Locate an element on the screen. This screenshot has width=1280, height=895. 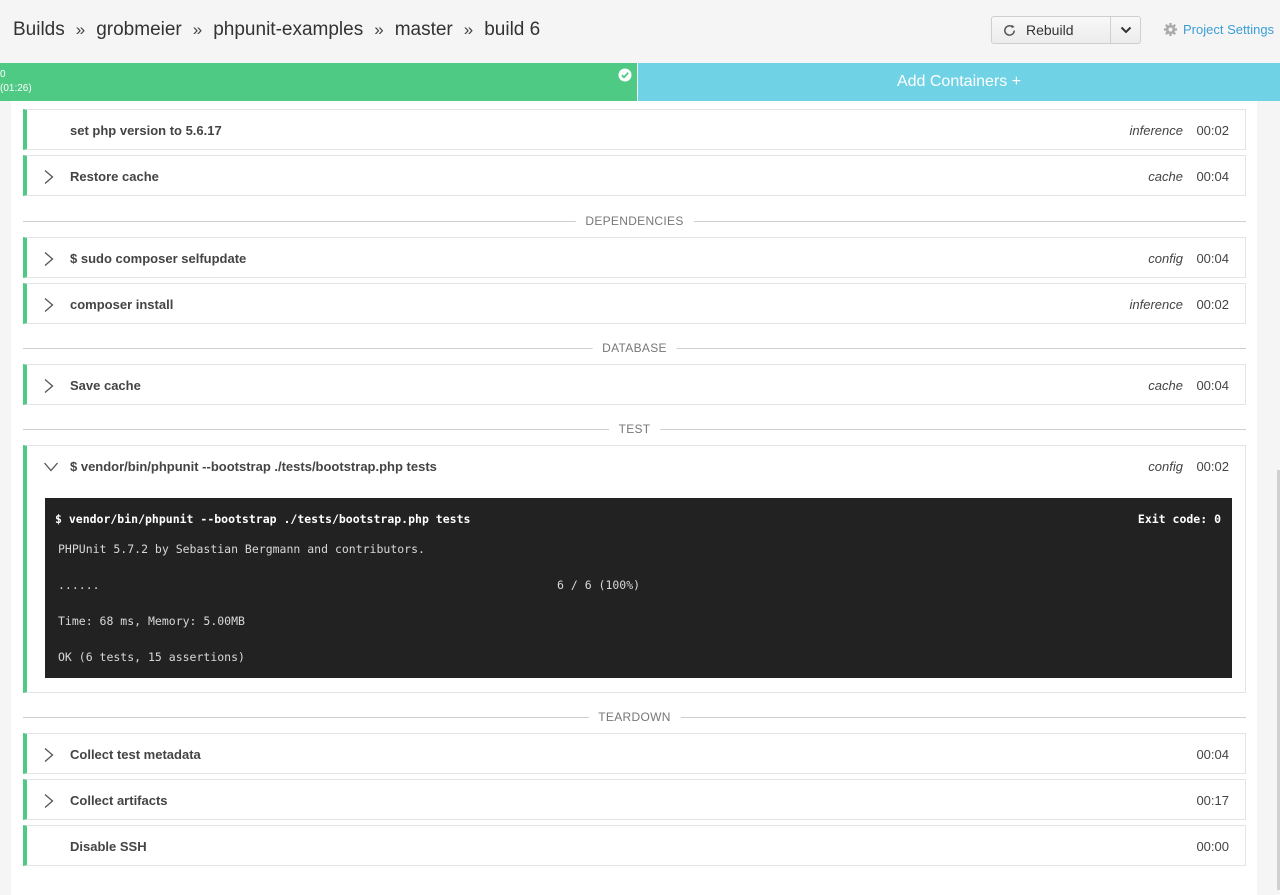
container-0: 0 (01:26) is located at coordinates (318, 82).